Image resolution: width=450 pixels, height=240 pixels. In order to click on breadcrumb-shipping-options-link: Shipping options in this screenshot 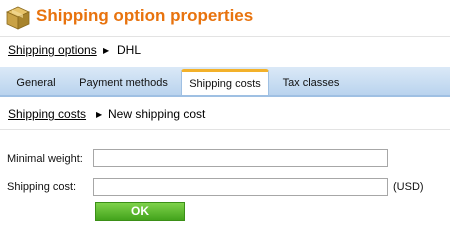, I will do `click(52, 50)`.